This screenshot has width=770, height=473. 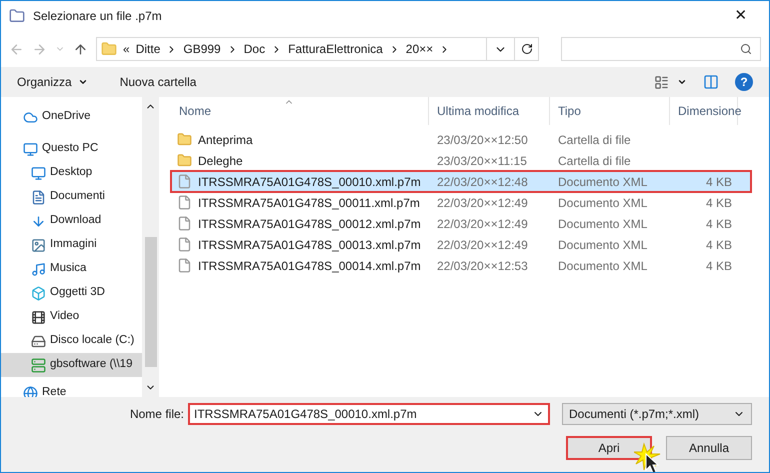 I want to click on sidebar-item: gbsoftware (\\19, so click(x=71, y=365).